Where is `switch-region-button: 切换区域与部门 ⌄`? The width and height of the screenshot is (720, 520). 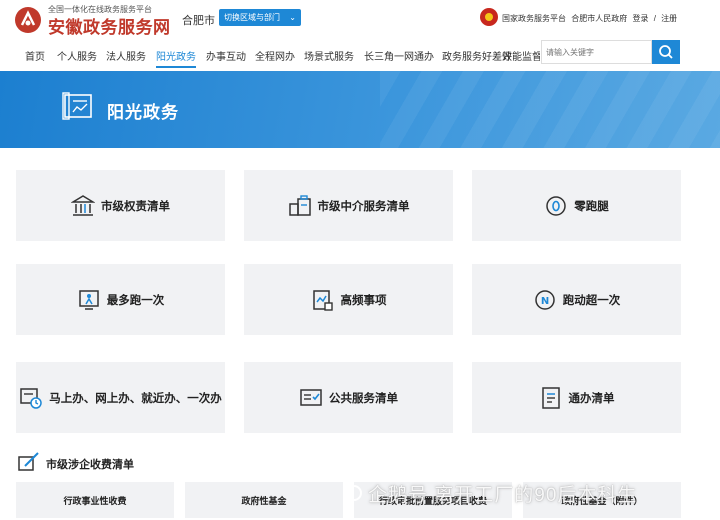
switch-region-button: 切换区域与部门 ⌄ is located at coordinates (260, 17).